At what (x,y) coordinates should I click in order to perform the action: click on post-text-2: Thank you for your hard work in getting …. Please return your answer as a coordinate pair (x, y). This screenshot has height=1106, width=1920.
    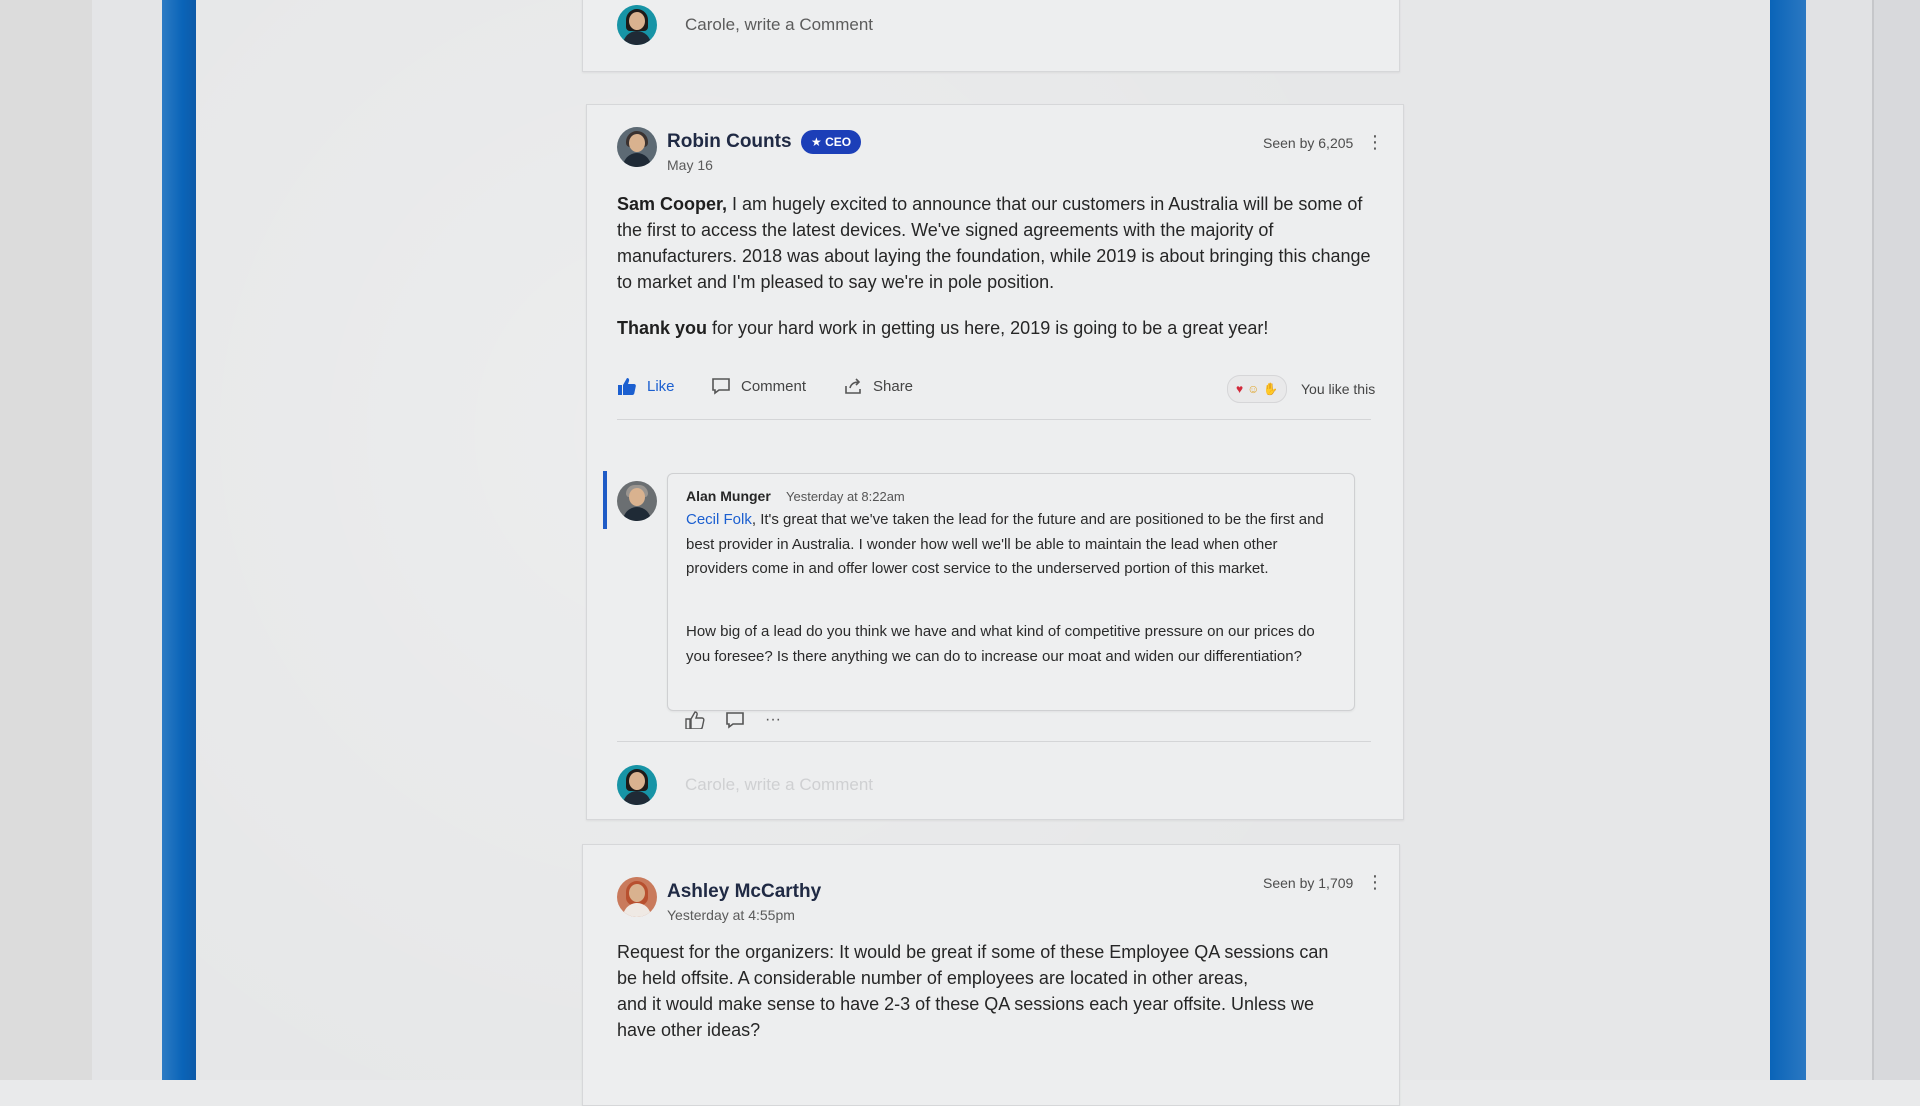
    Looking at the image, I should click on (999, 328).